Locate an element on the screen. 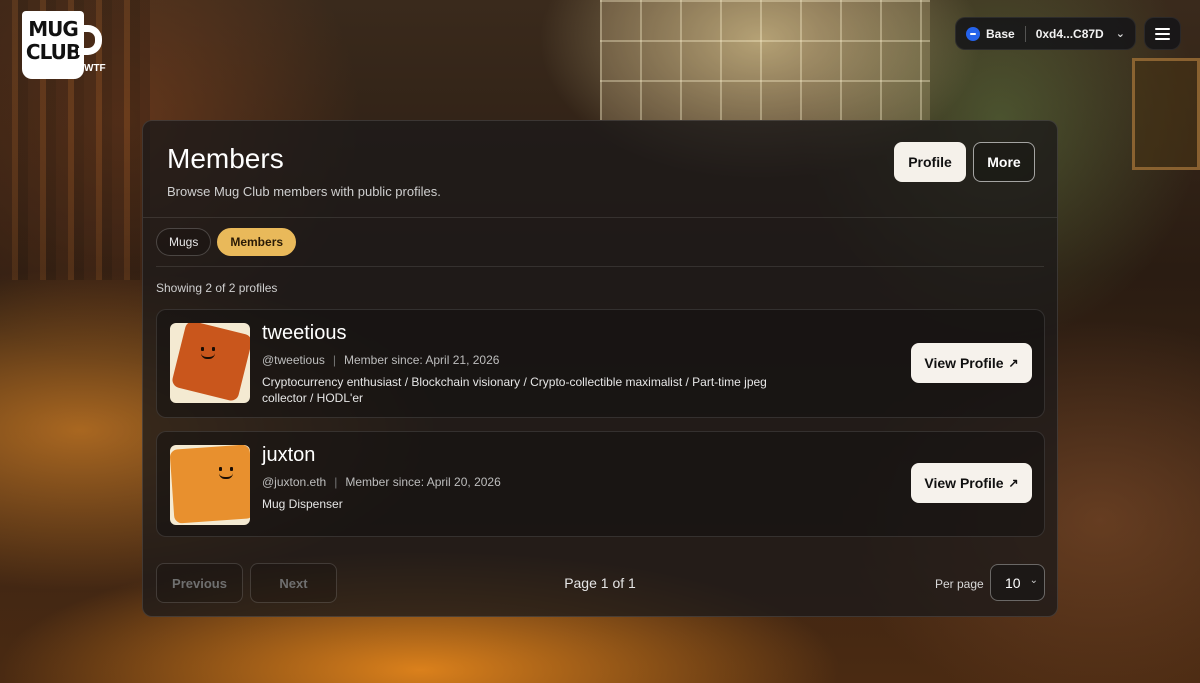 This screenshot has width=1200, height=683. member-name: juxton is located at coordinates (289, 455).